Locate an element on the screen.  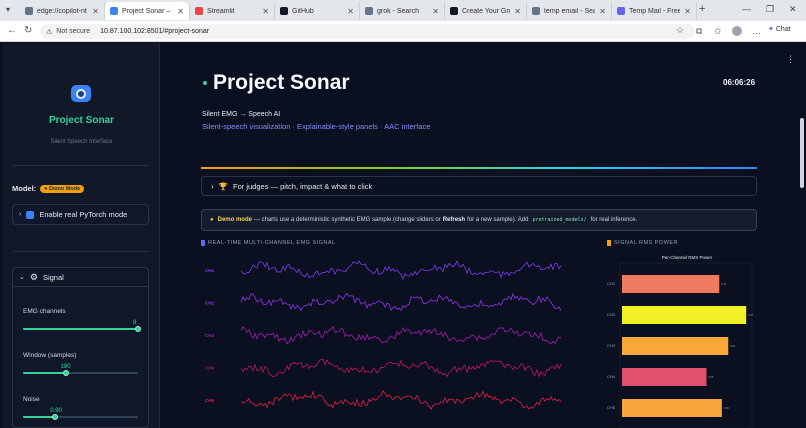
tab: GitHub ✕ is located at coordinates (317, 11).